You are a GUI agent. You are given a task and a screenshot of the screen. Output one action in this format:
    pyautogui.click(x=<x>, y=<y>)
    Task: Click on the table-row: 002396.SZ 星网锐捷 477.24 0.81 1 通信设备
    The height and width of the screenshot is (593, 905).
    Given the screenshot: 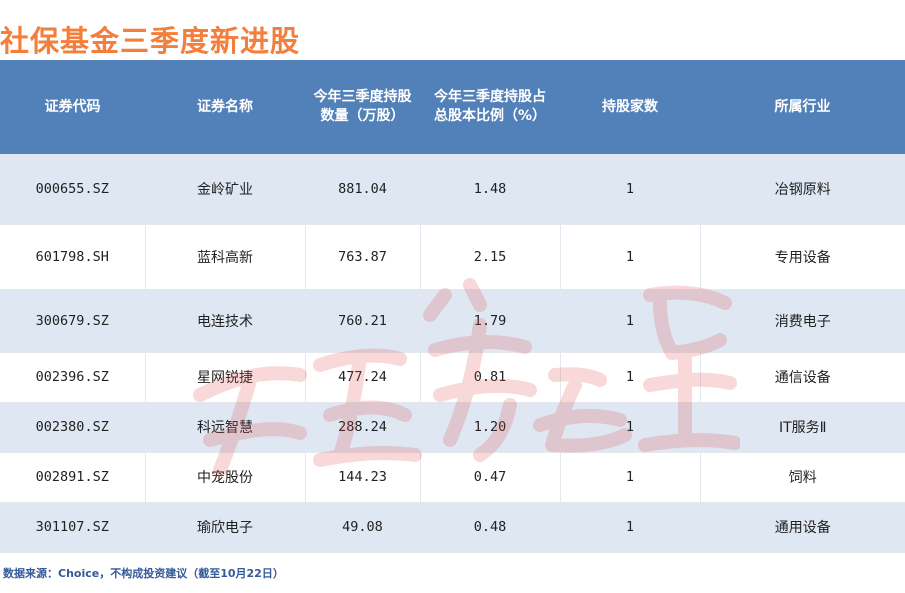 What is the action you would take?
    pyautogui.click(x=452, y=377)
    